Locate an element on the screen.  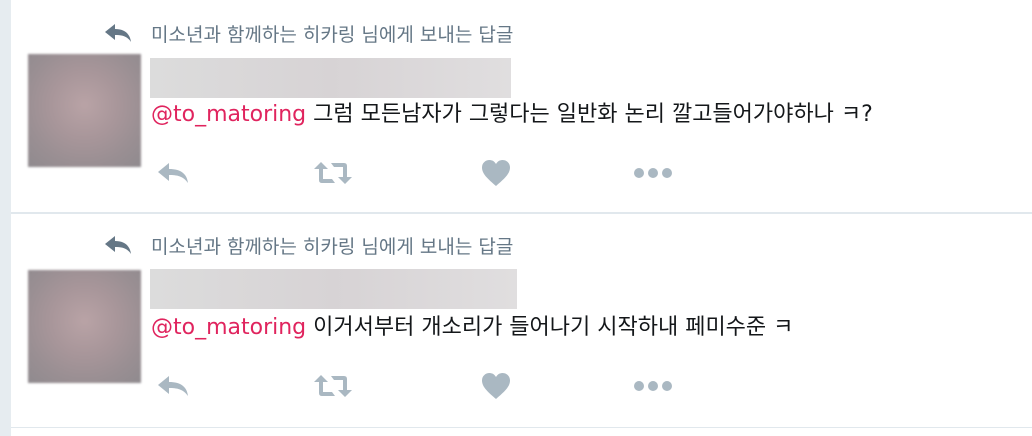
tweet-body: 그럼 모든남자가 그렇다는 일반화 논리 깔고들어가야하나 ㅋ? is located at coordinates (589, 114).